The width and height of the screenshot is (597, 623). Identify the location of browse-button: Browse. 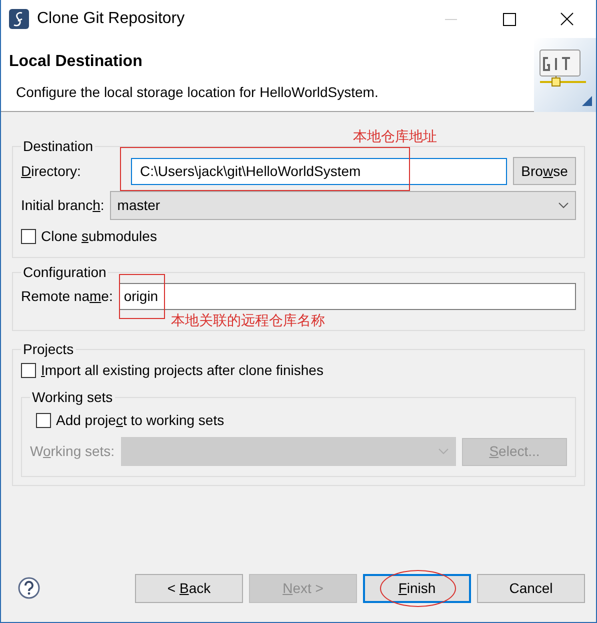
(544, 171).